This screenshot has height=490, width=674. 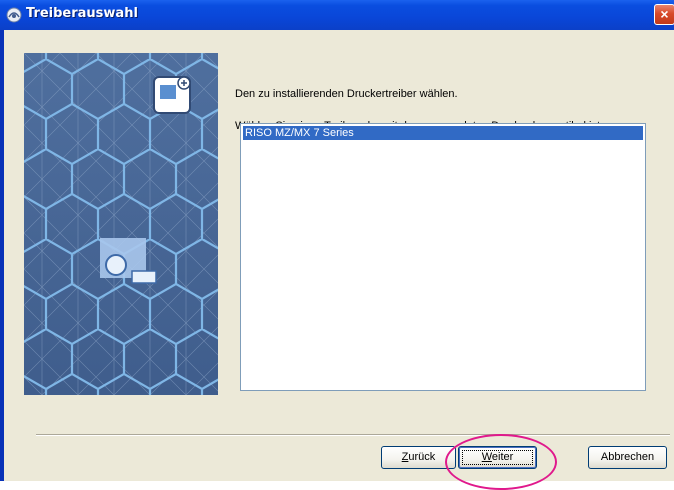 I want to click on close-icon: ×, so click(x=664, y=14).